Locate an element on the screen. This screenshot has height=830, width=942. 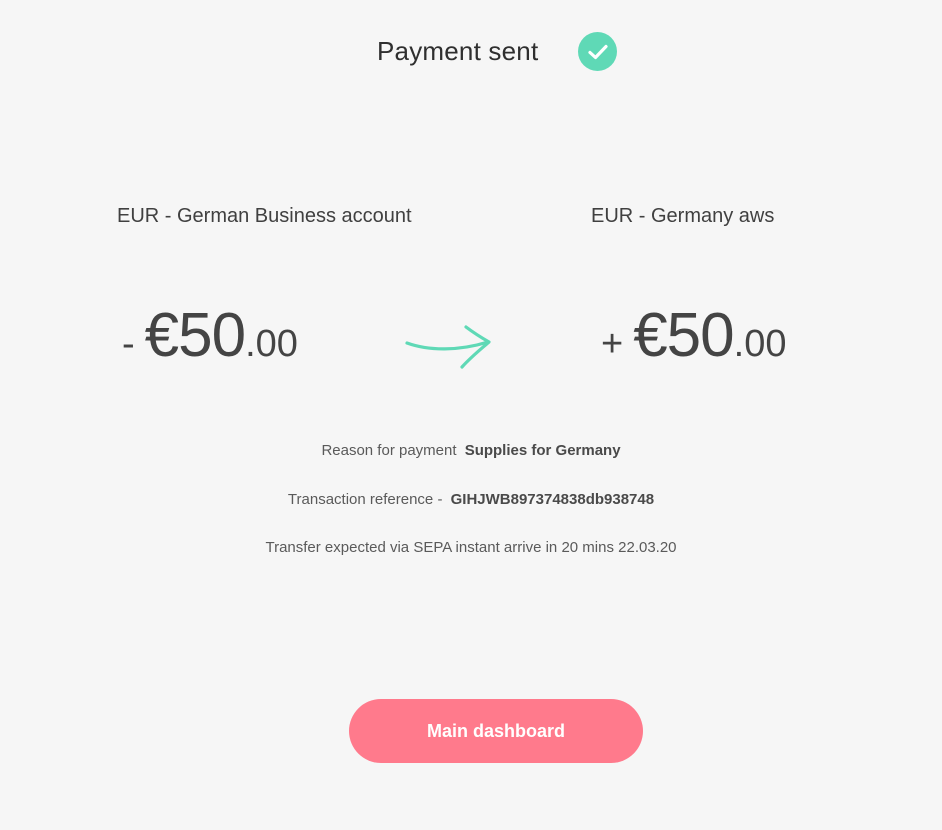
page-title: Payment sent is located at coordinates (458, 51).